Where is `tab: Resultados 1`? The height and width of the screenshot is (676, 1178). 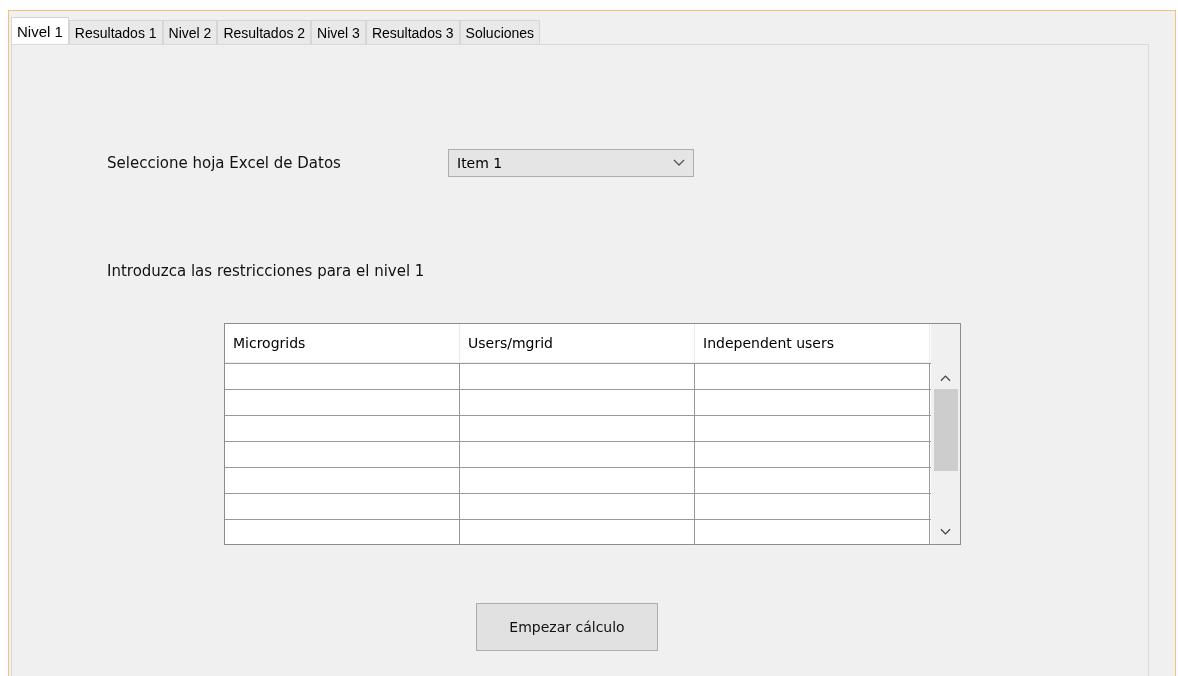 tab: Resultados 1 is located at coordinates (115, 32).